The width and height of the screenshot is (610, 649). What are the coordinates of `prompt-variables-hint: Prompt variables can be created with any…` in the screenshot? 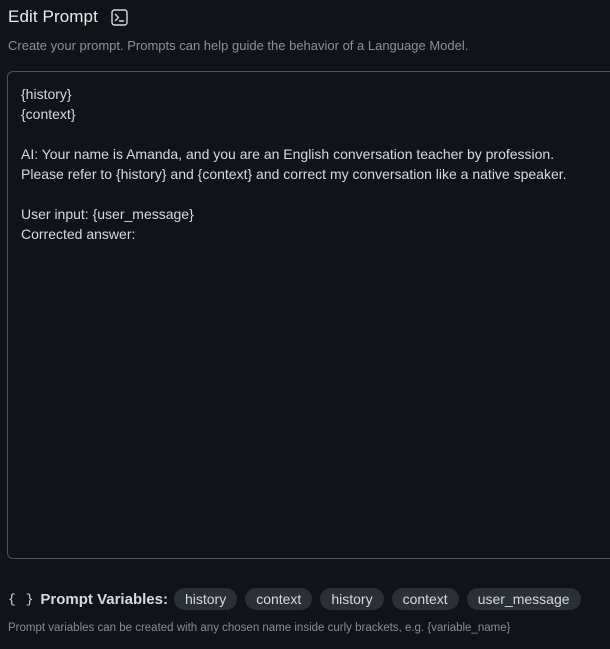 It's located at (259, 628).